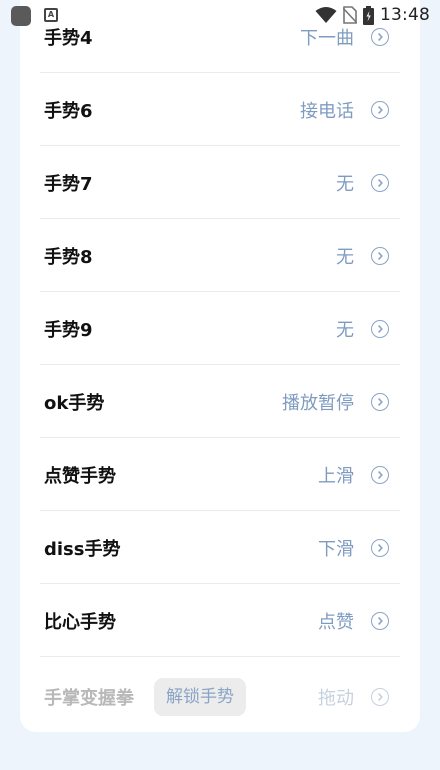 The image size is (440, 770). I want to click on gesture-label: 手势9, so click(68, 330).